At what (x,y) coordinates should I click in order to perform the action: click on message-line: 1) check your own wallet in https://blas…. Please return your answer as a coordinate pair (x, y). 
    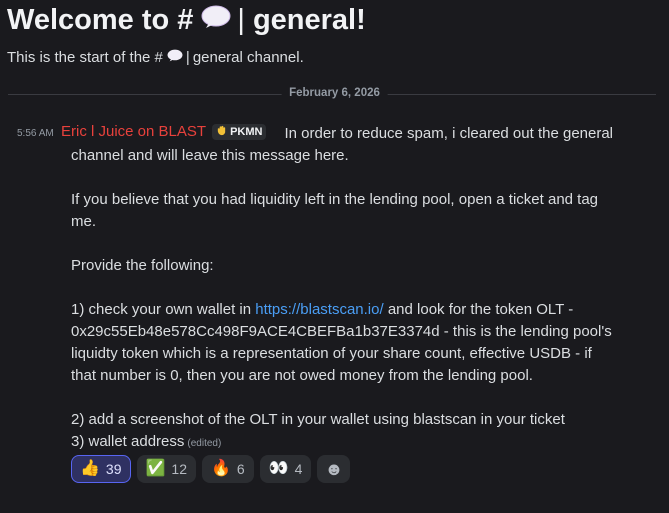
    Looking at the image, I should click on (351, 310).